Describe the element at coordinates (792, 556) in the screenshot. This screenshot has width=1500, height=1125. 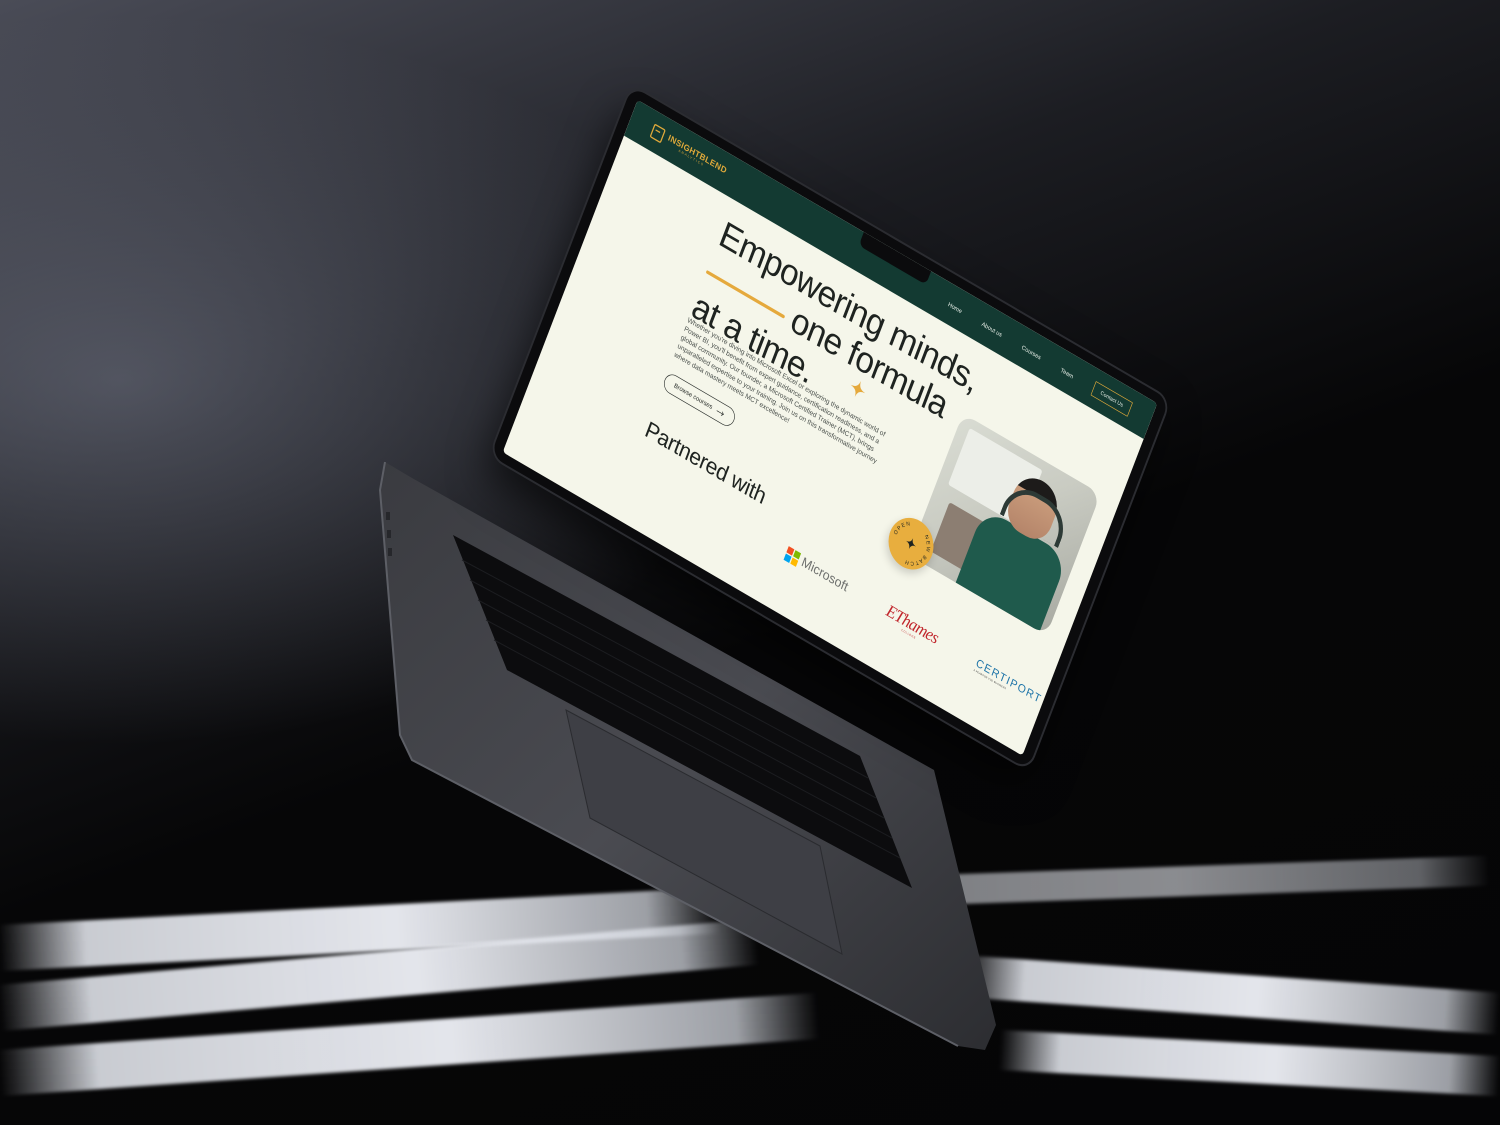
I see `microsoft-icon` at that location.